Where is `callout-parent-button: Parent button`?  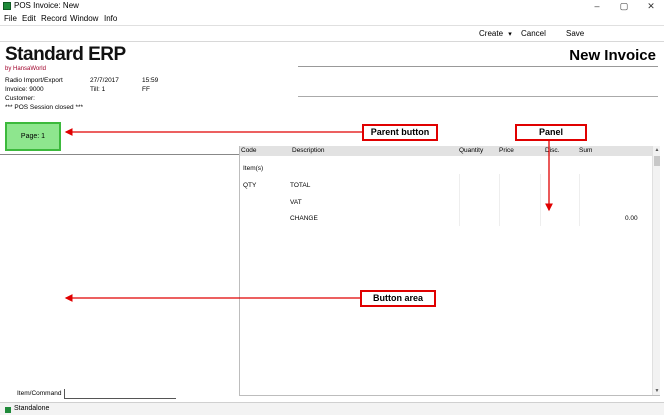 callout-parent-button: Parent button is located at coordinates (400, 132).